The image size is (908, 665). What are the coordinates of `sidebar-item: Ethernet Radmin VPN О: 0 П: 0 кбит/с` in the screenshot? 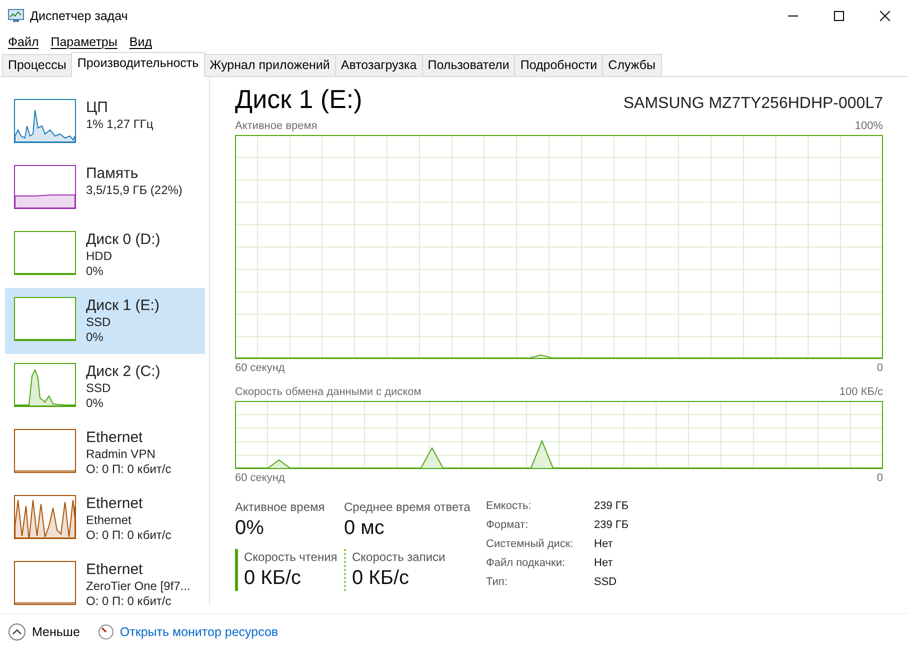 It's located at (105, 453).